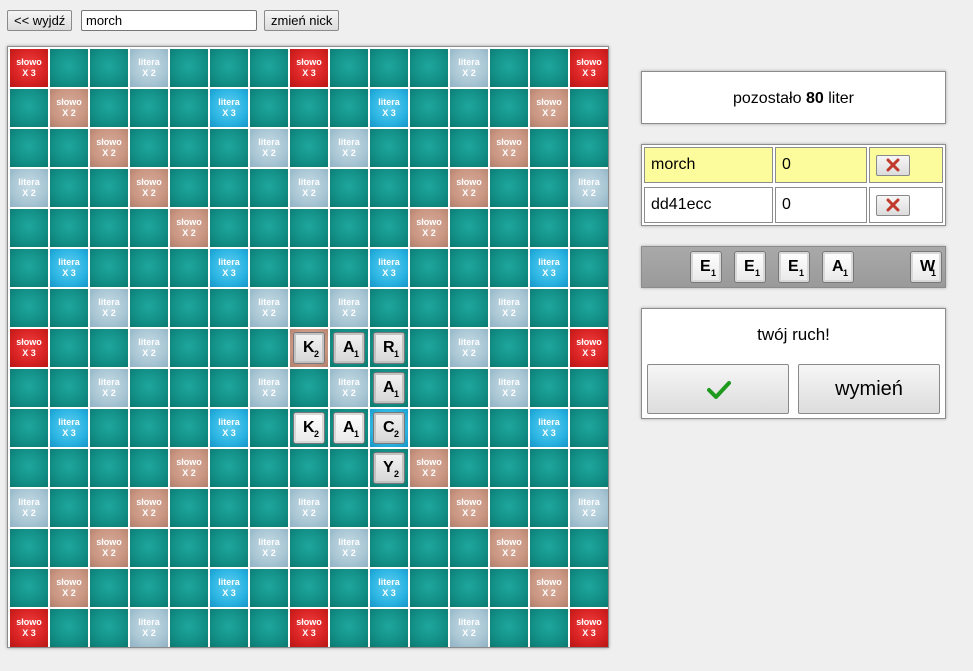 This screenshot has height=671, width=973. I want to click on rack-tile: E1, so click(706, 267).